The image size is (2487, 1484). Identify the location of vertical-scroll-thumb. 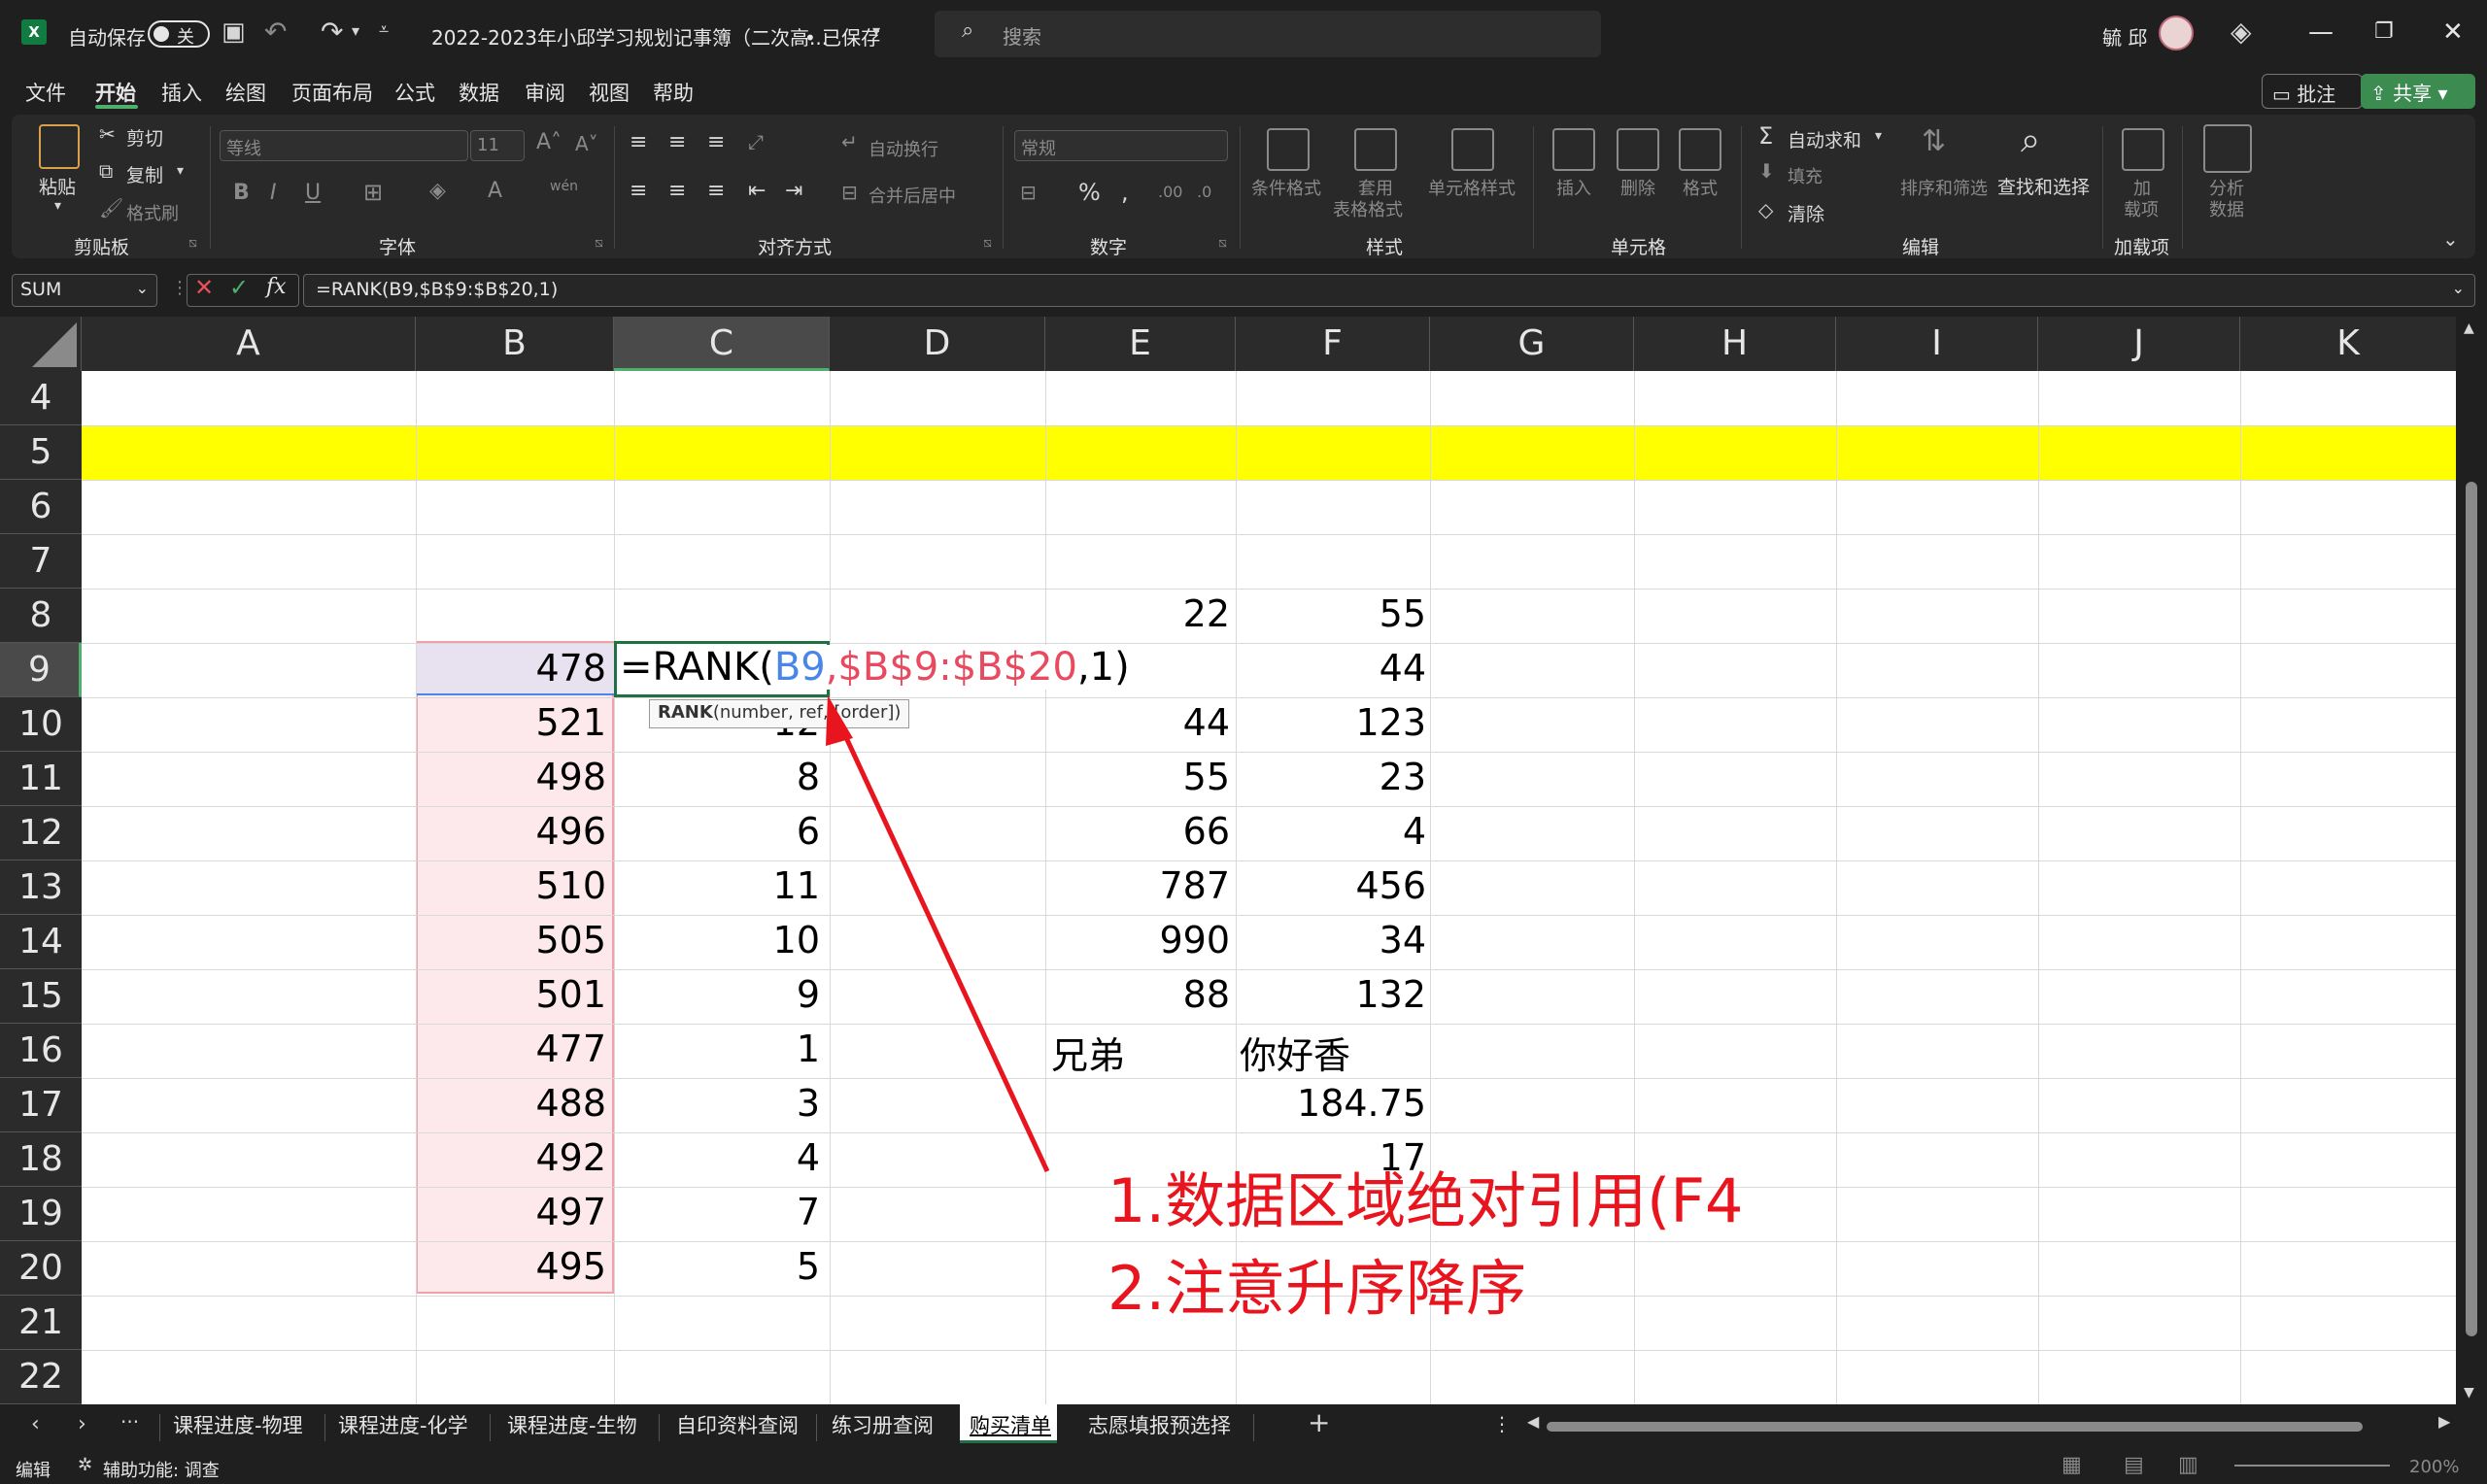
(2471, 909).